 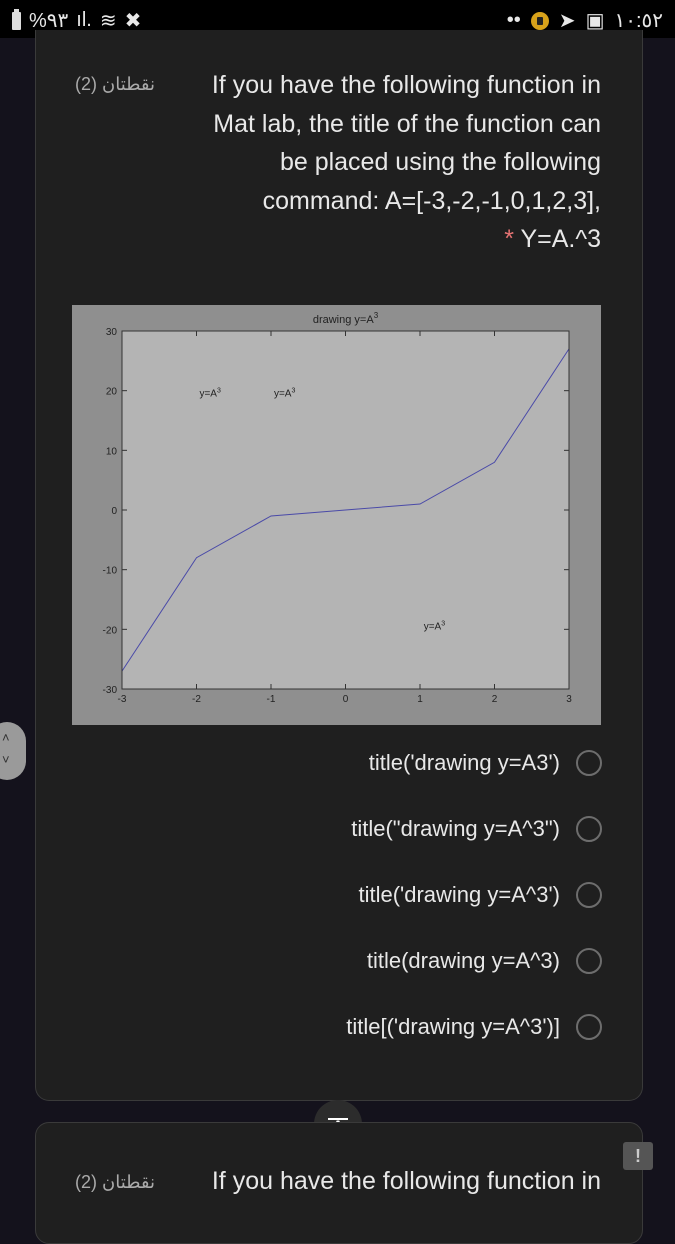 I want to click on x-tick-label: 2, so click(x=495, y=699).